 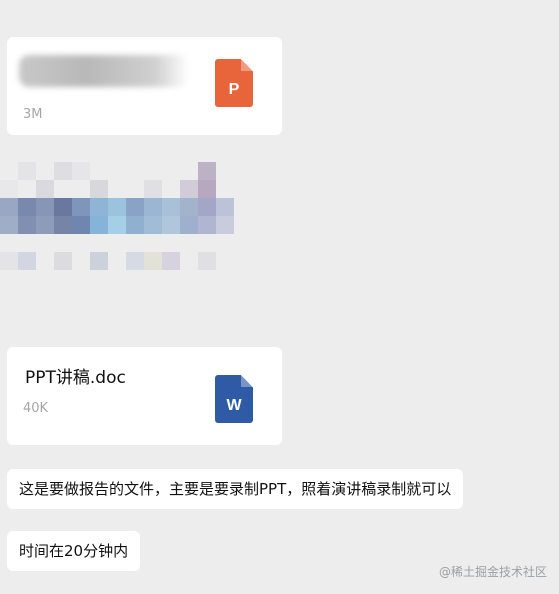 I want to click on watermark: @稀土掘金技术社区, so click(x=492, y=572).